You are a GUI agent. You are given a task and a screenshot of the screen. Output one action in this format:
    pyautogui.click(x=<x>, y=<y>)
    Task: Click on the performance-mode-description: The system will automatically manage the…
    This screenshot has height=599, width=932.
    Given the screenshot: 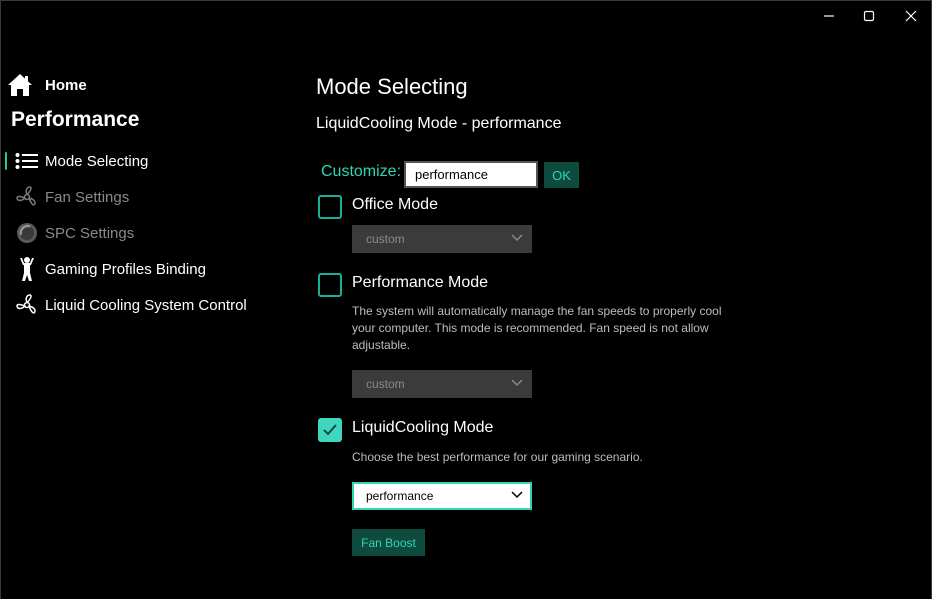 What is the action you would take?
    pyautogui.click(x=537, y=328)
    